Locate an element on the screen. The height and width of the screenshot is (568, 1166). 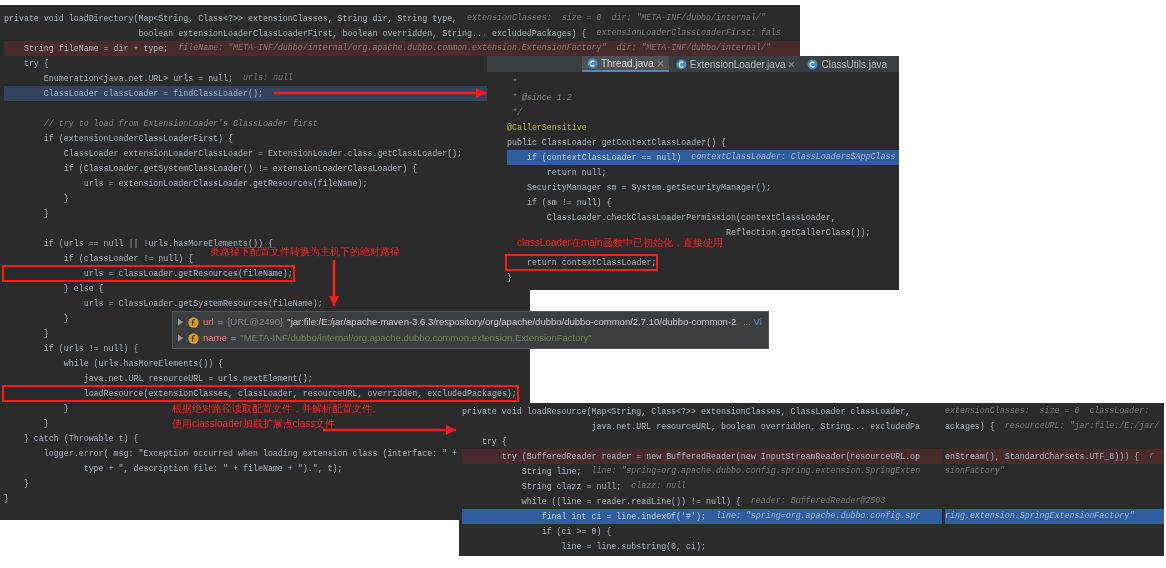
editor-tab: ClassUtils.java is located at coordinates (847, 64).